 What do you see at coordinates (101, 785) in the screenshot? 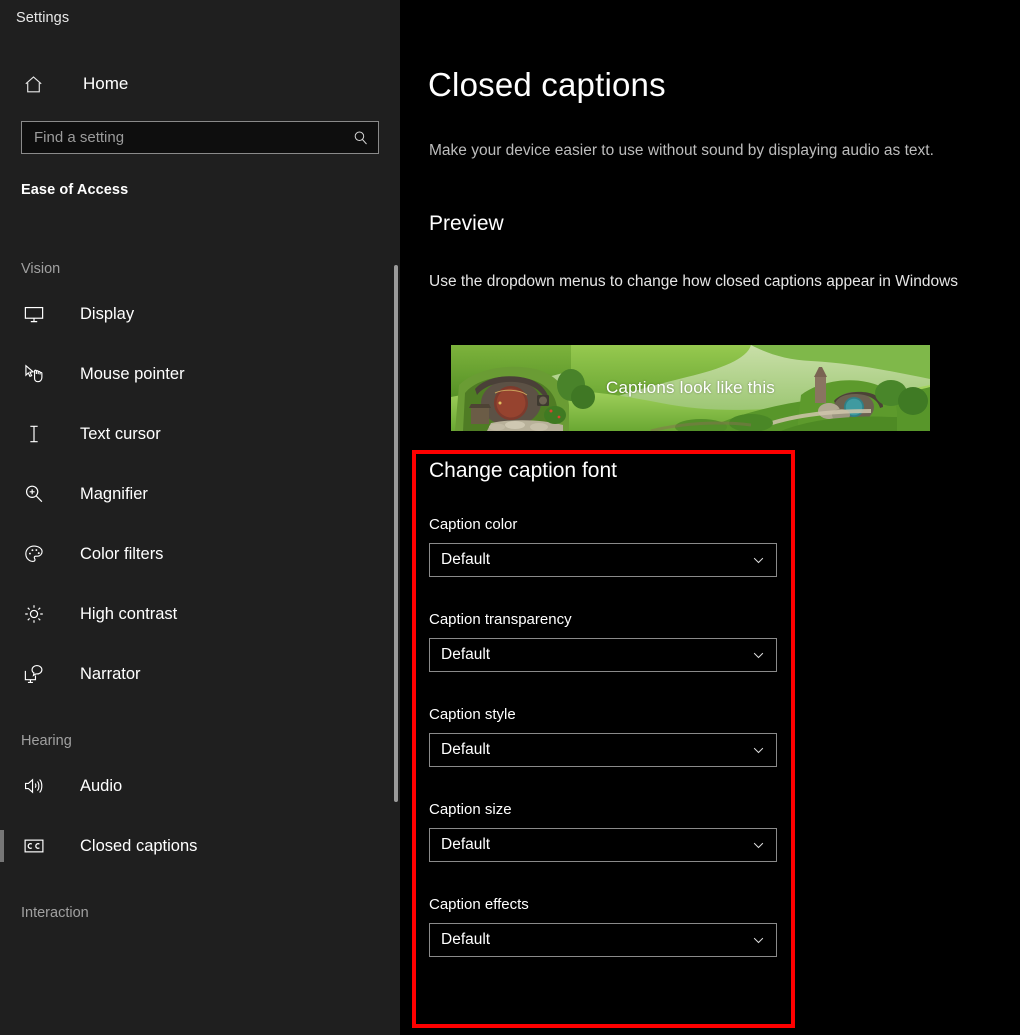
I see `sidebar-item-label: Audio` at bounding box center [101, 785].